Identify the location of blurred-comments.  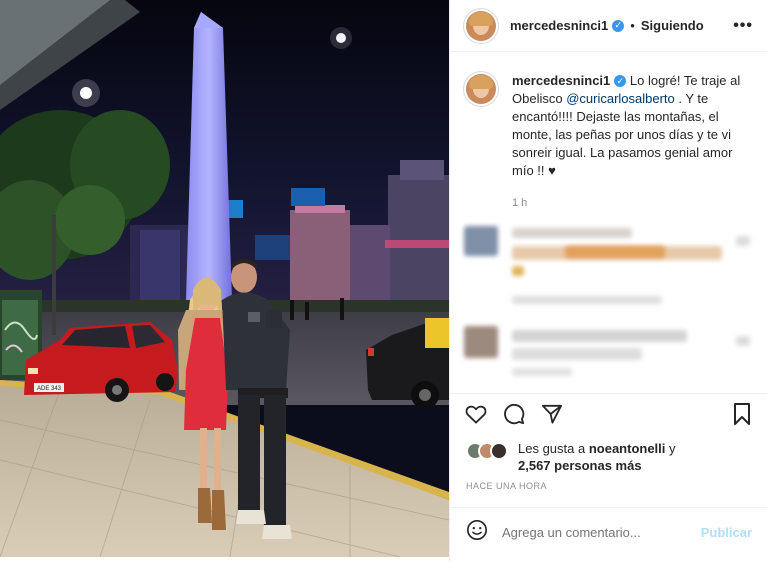
(608, 301).